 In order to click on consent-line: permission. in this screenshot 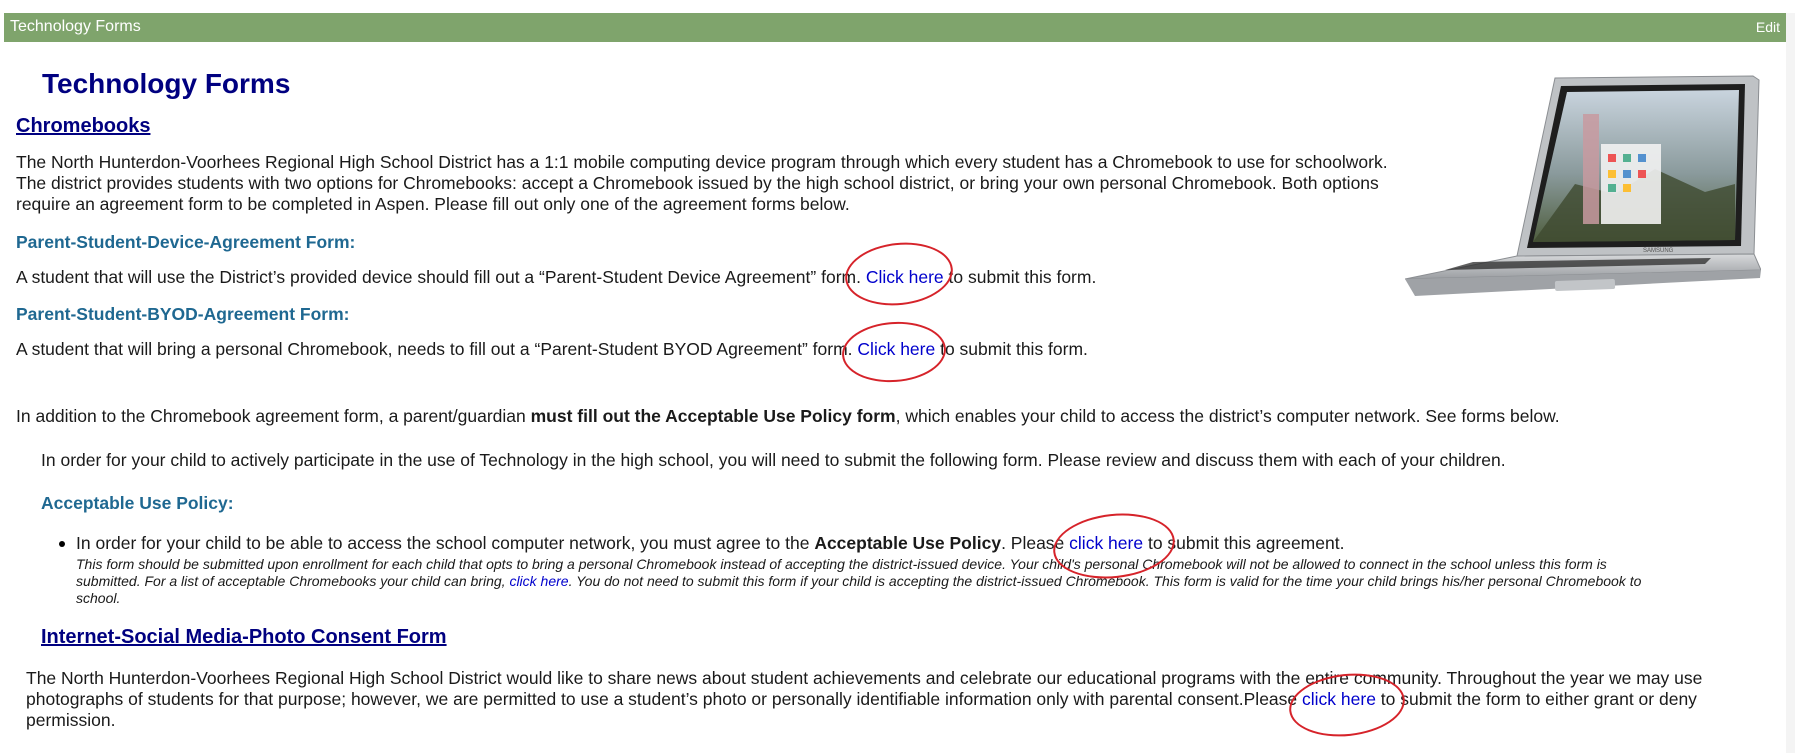, I will do `click(71, 720)`.